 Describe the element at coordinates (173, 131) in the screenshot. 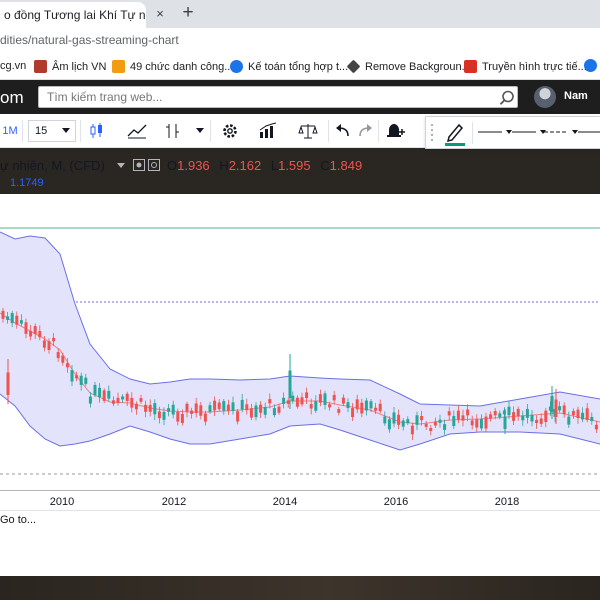

I see `indicators-icon` at that location.